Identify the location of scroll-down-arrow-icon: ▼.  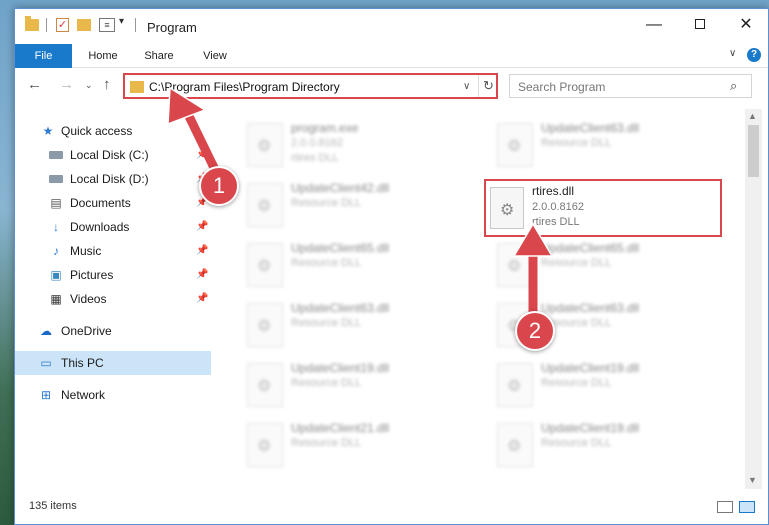
(752, 480).